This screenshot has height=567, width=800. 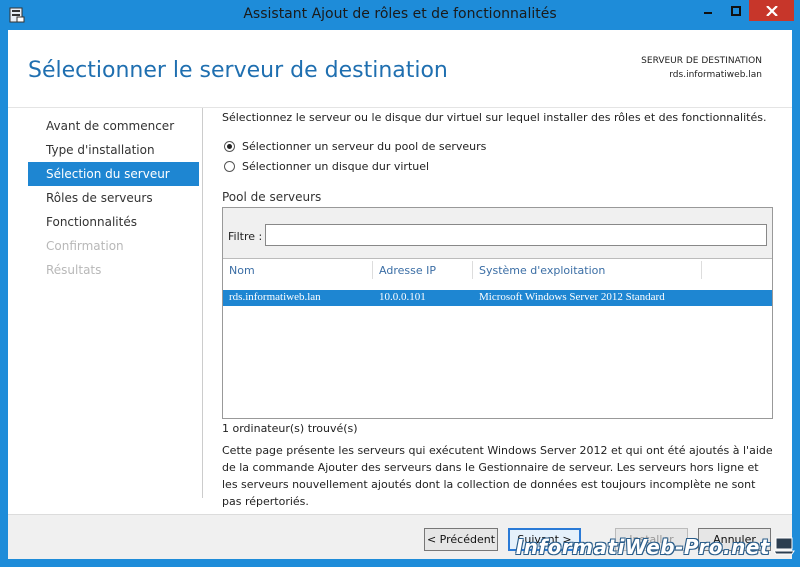 What do you see at coordinates (229, 146) in the screenshot?
I see `radio-server-pool` at bounding box center [229, 146].